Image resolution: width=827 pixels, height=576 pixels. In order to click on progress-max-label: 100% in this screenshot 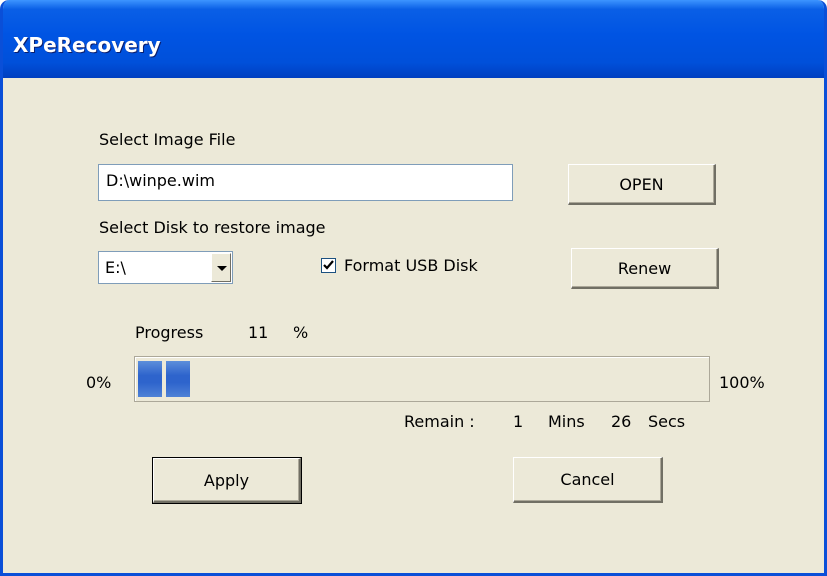, I will do `click(742, 382)`.